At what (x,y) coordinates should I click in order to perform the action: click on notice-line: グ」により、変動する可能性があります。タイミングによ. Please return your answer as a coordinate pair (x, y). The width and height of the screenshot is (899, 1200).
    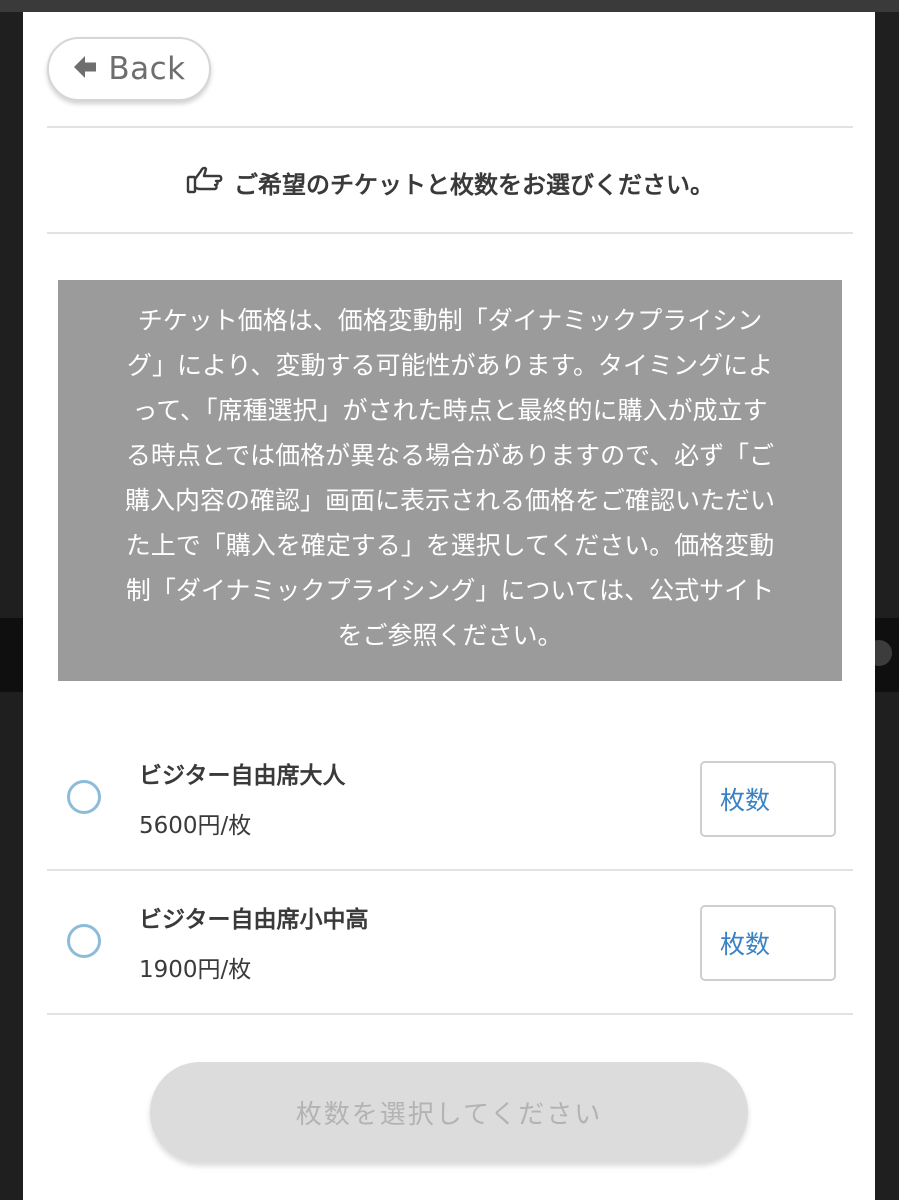
    Looking at the image, I should click on (449, 365).